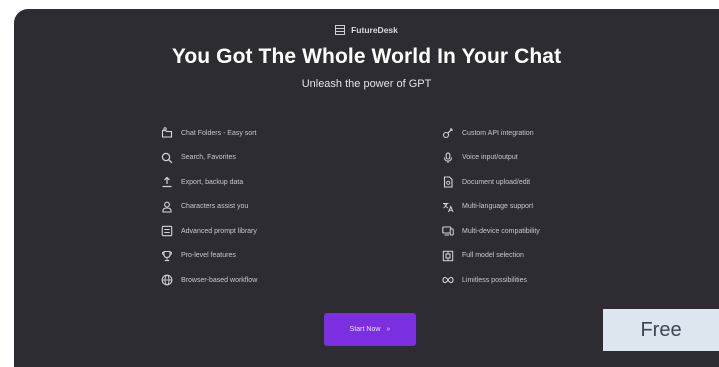 This screenshot has width=719, height=367. What do you see at coordinates (366, 56) in the screenshot?
I see `page-title: You Got The Whole World In Your Chat` at bounding box center [366, 56].